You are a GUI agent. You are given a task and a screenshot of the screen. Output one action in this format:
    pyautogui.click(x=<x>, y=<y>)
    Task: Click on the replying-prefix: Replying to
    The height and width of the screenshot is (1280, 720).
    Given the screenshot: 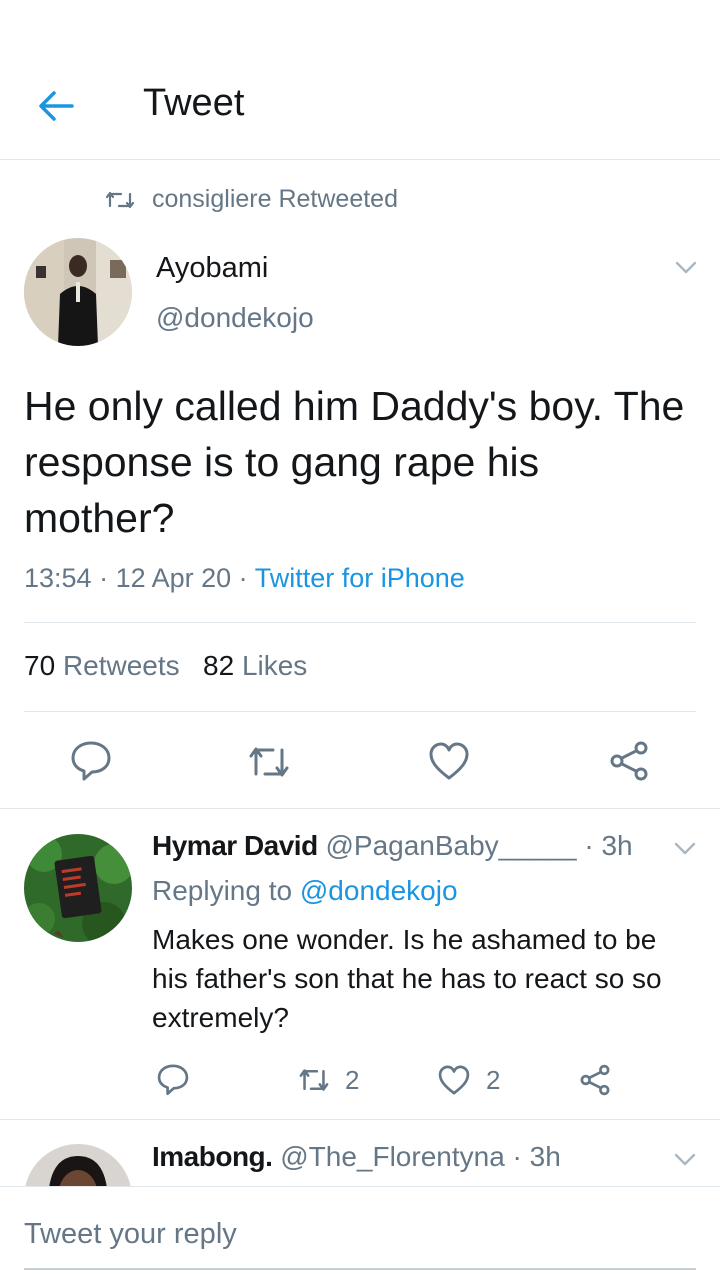 What is the action you would take?
    pyautogui.click(x=222, y=890)
    